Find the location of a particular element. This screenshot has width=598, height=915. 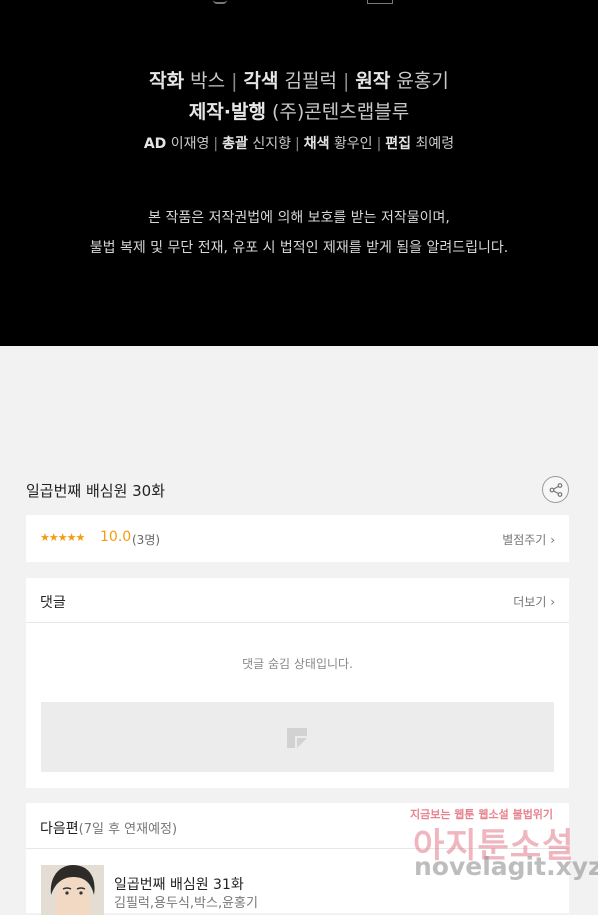

comment-write-icon is located at coordinates (297, 738).